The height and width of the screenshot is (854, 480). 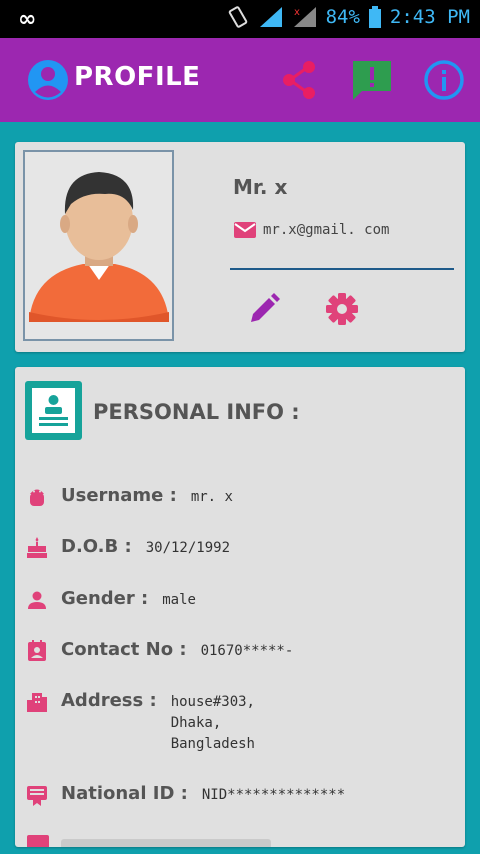 What do you see at coordinates (96, 546) in the screenshot?
I see `info-label: D.O.B :` at bounding box center [96, 546].